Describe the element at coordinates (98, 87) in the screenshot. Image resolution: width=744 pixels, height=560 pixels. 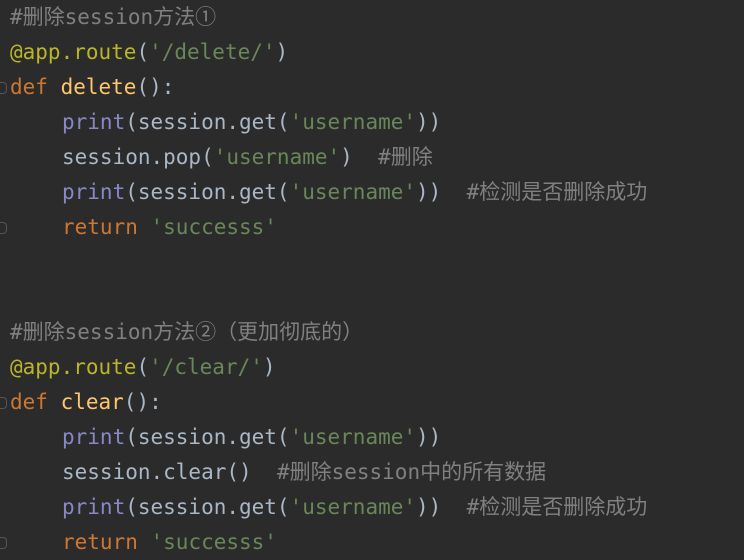
I see `function-name: delete` at that location.